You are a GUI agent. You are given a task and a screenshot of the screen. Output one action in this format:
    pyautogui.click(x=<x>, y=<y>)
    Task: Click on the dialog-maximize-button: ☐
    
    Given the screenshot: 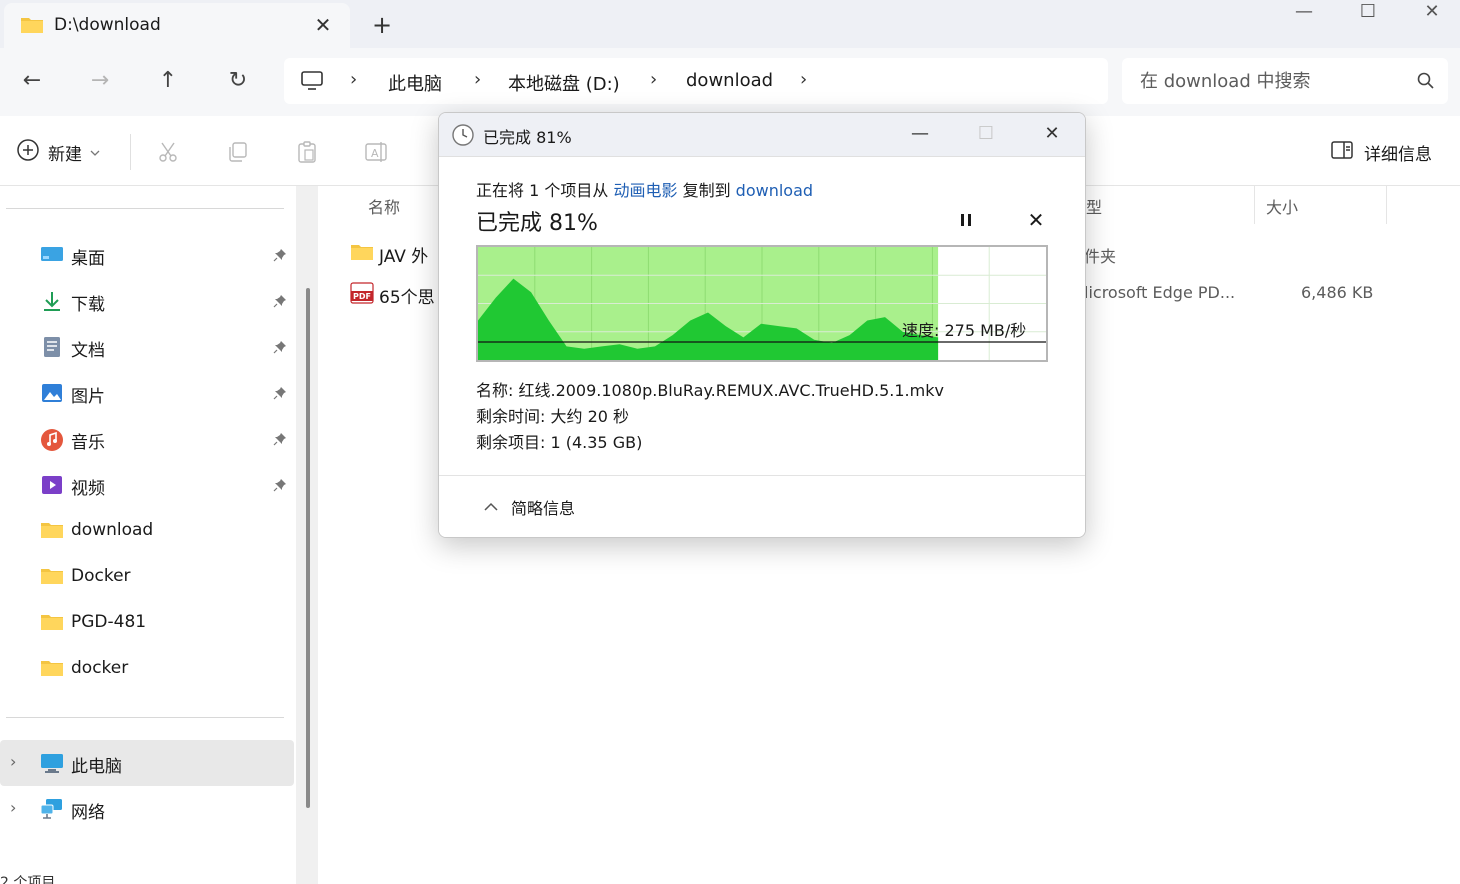 What is the action you would take?
    pyautogui.click(x=986, y=135)
    